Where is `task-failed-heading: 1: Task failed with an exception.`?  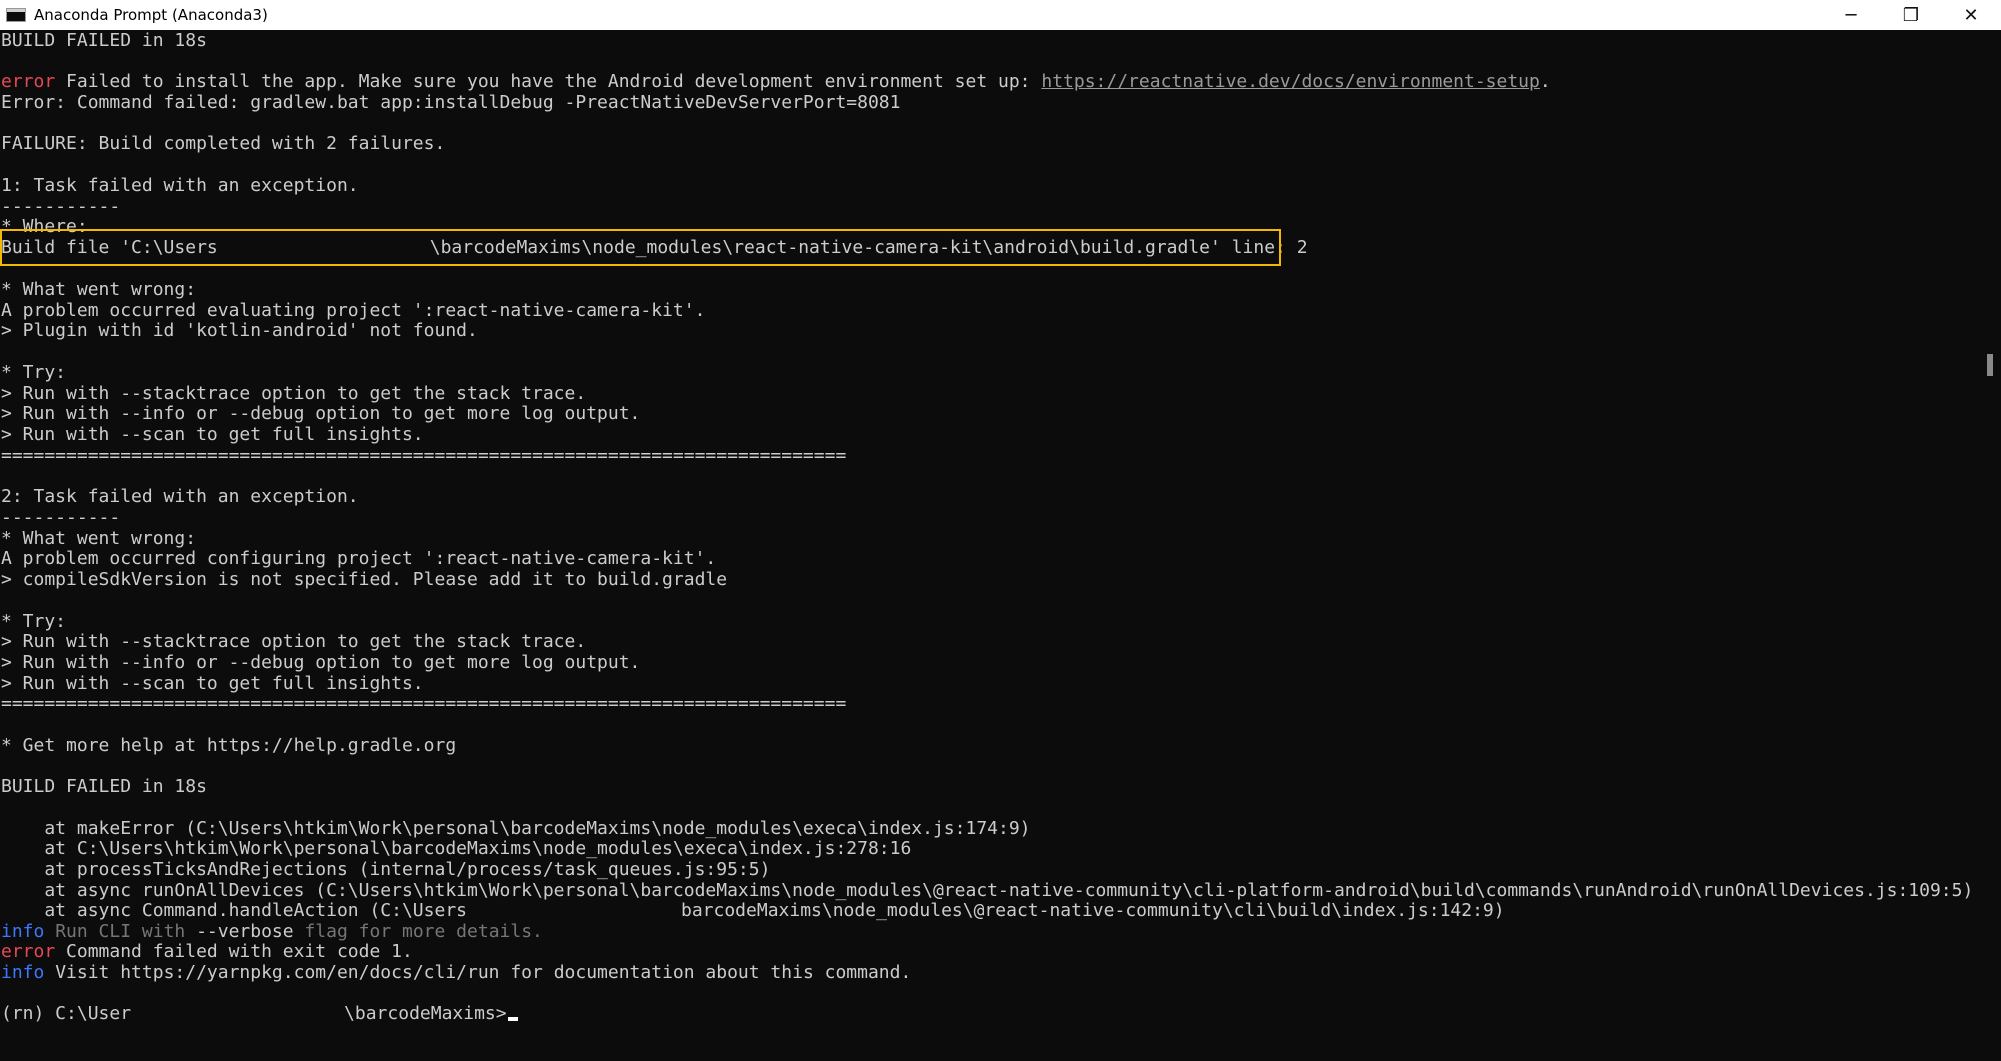 task-failed-heading: 1: Task failed with an exception. is located at coordinates (180, 185).